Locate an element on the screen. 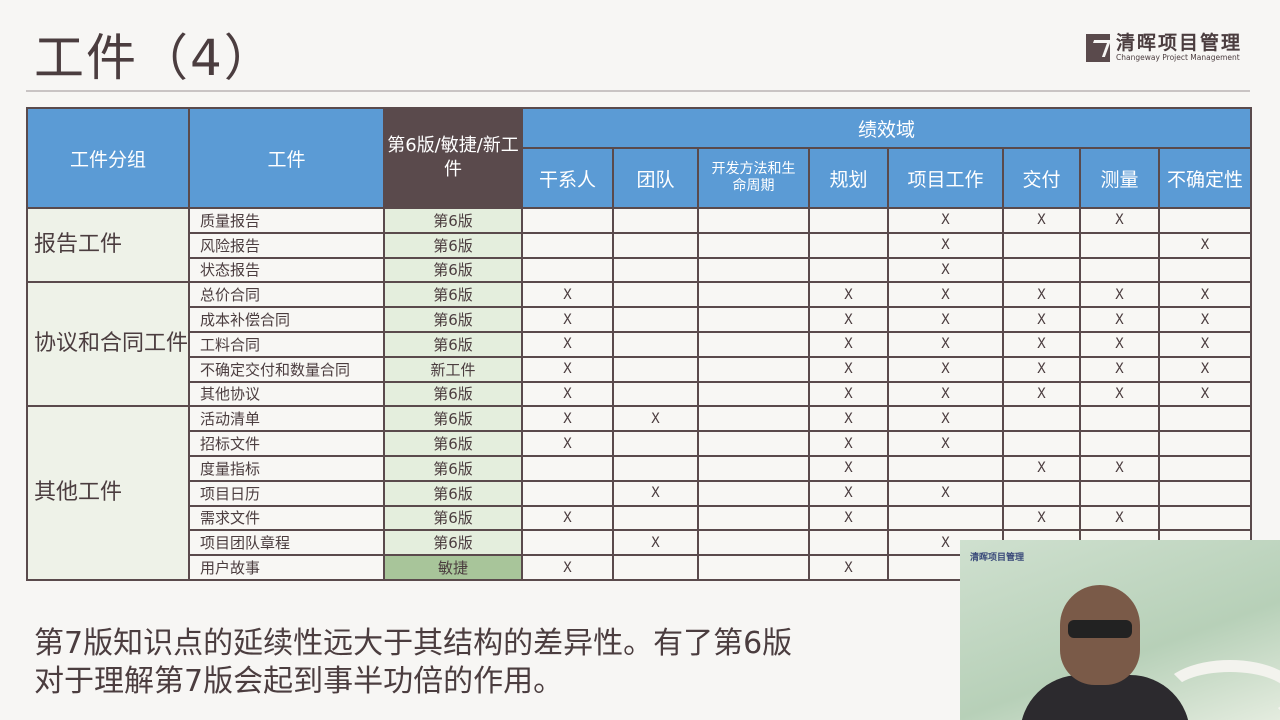 The height and width of the screenshot is (720, 1280). table-row: 报告工件 质量报告 第6版 X X X is located at coordinates (639, 245).